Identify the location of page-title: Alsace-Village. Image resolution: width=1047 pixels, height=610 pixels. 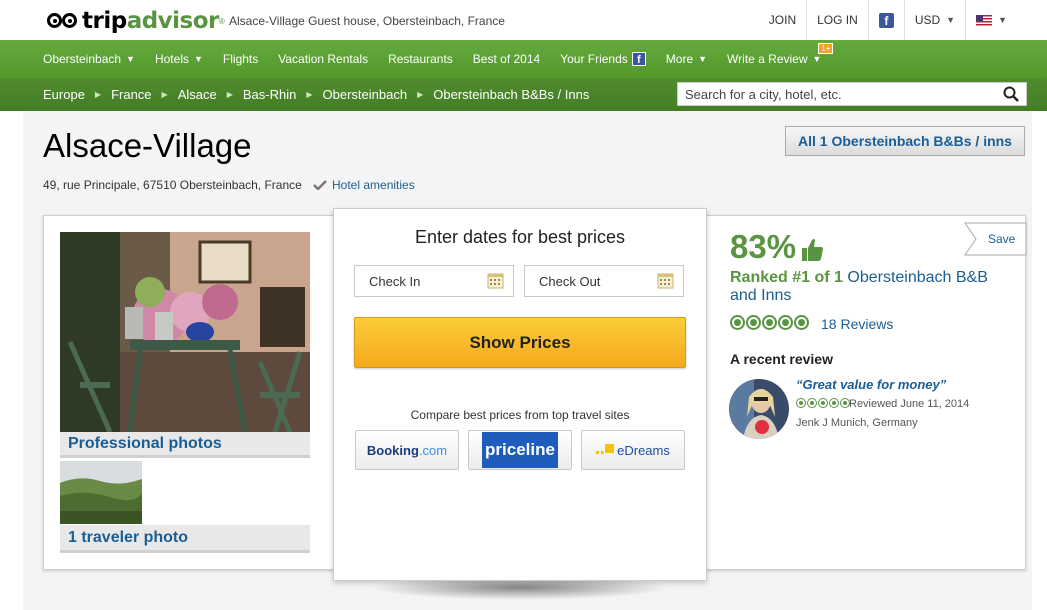
(147, 145).